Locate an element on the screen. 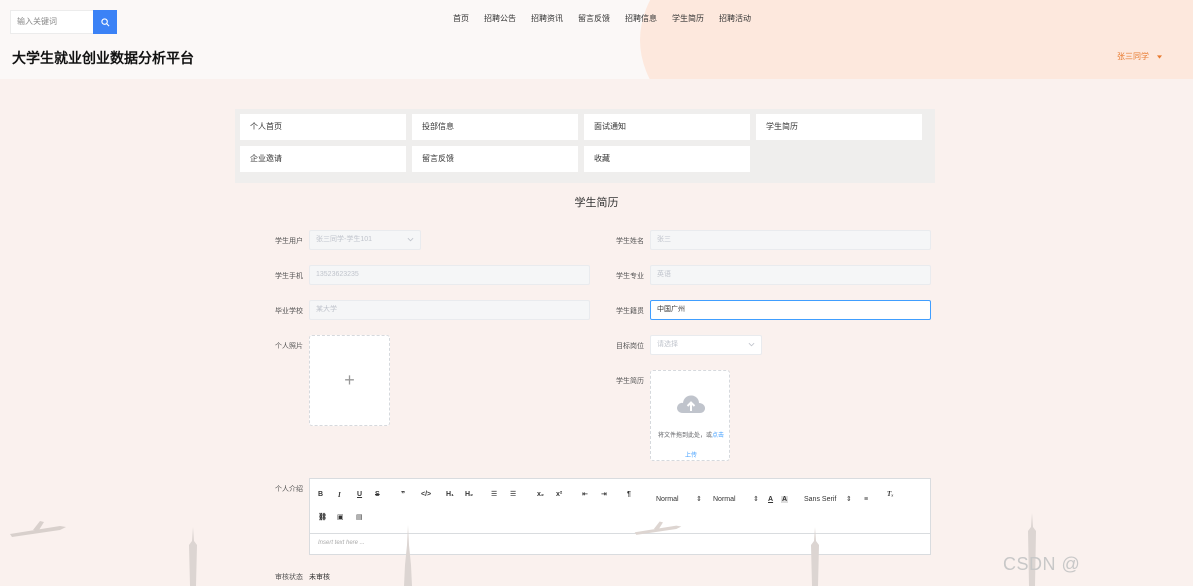  blockquote-icon: ❞ is located at coordinates (403, 494).